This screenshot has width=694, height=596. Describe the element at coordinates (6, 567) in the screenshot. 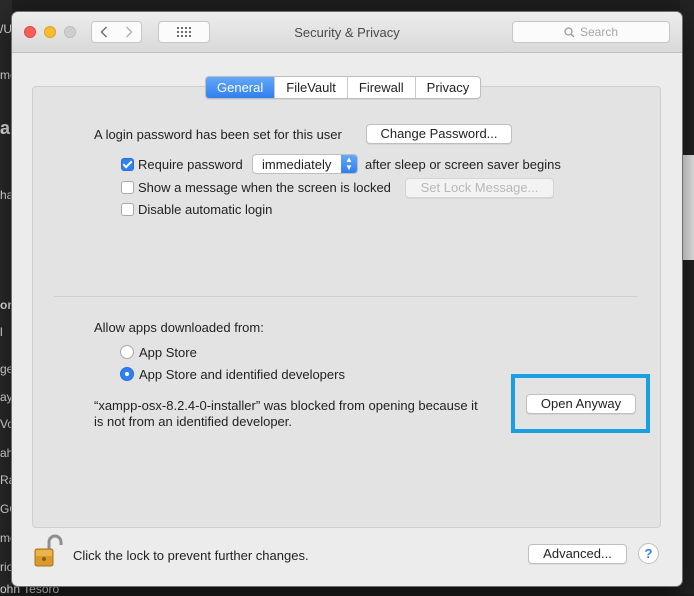

I see `background-text: rio` at that location.